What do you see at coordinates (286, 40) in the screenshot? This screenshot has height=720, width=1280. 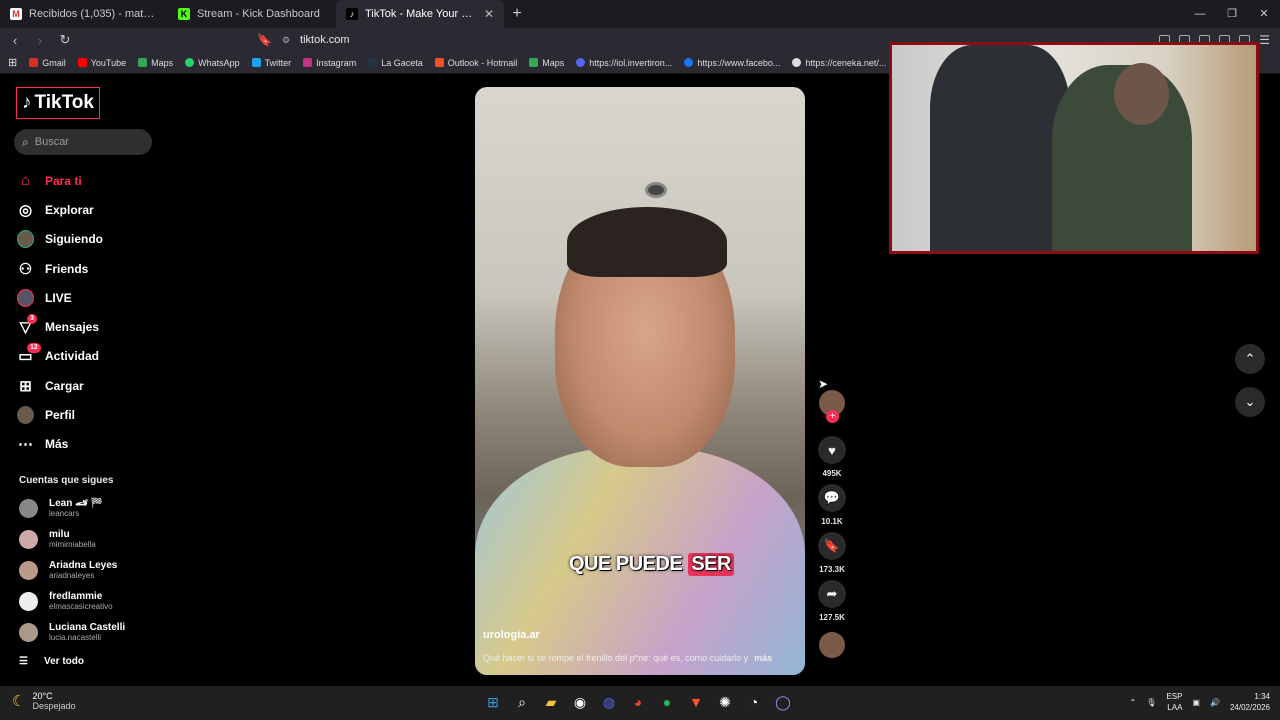 I see `site-info-icon: ⚙` at bounding box center [286, 40].